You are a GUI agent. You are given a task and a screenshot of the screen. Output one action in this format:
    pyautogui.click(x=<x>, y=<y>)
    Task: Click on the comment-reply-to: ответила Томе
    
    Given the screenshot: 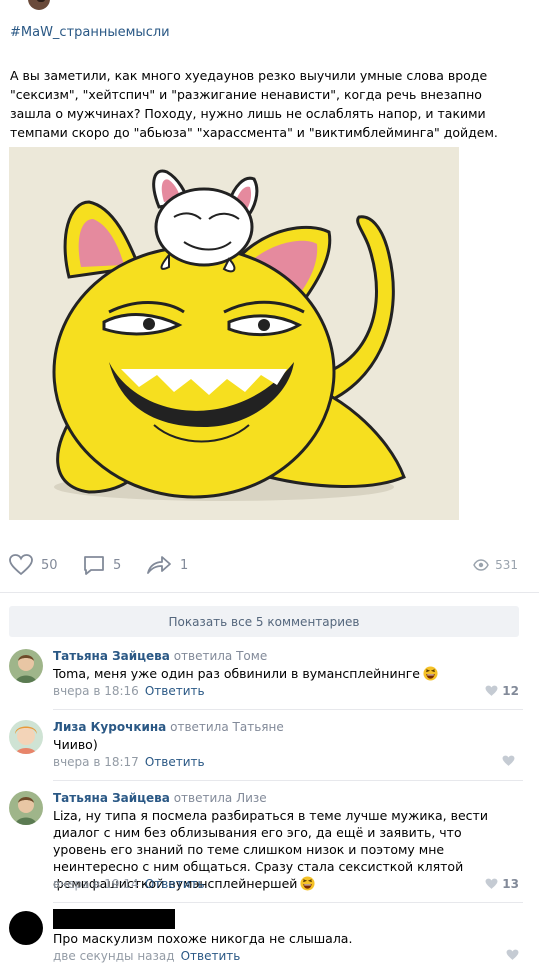 What is the action you would take?
    pyautogui.click(x=221, y=656)
    